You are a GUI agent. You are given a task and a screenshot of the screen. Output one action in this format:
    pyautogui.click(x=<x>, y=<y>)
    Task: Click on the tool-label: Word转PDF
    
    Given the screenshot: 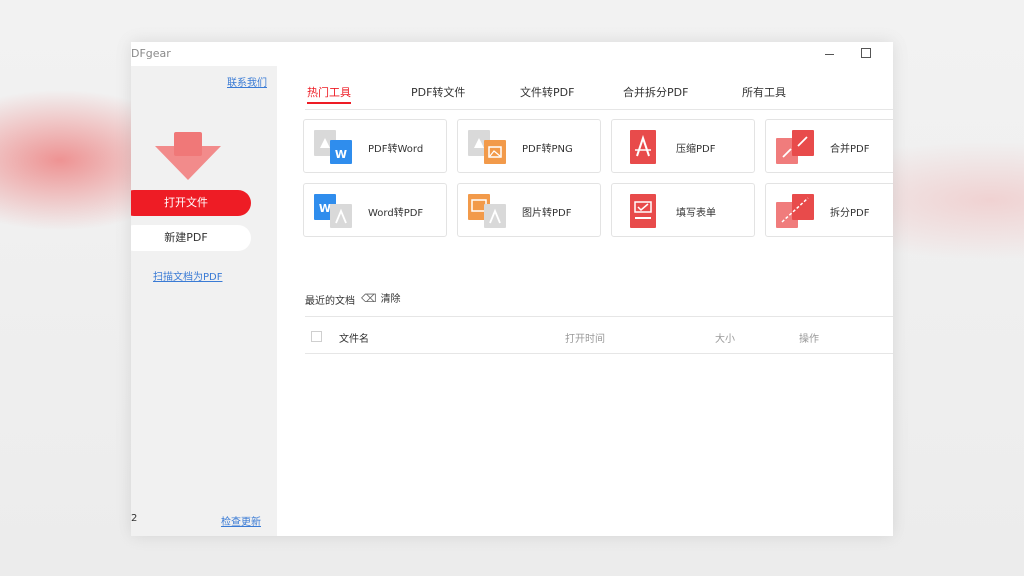 What is the action you would take?
    pyautogui.click(x=396, y=213)
    